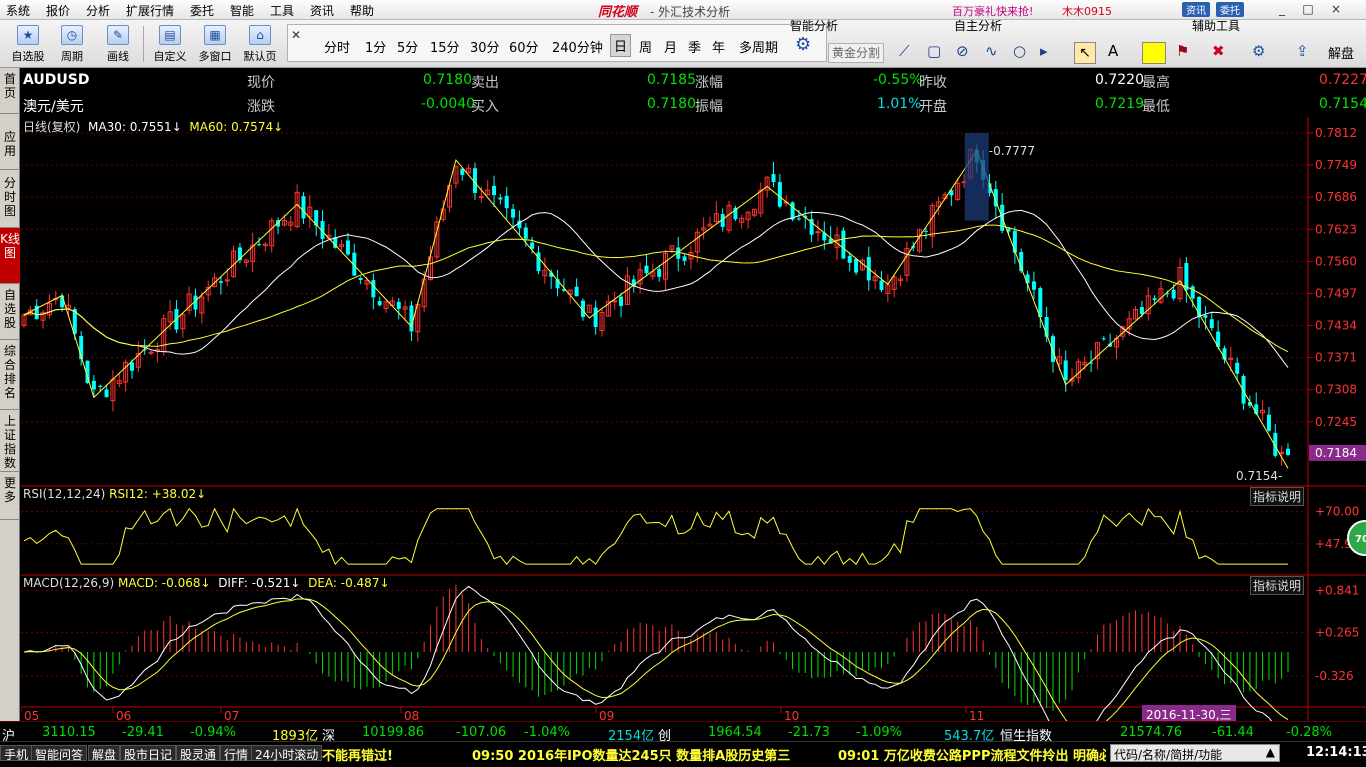  Describe the element at coordinates (98, 10) in the screenshot. I see `menu-analysis: 分析` at that location.